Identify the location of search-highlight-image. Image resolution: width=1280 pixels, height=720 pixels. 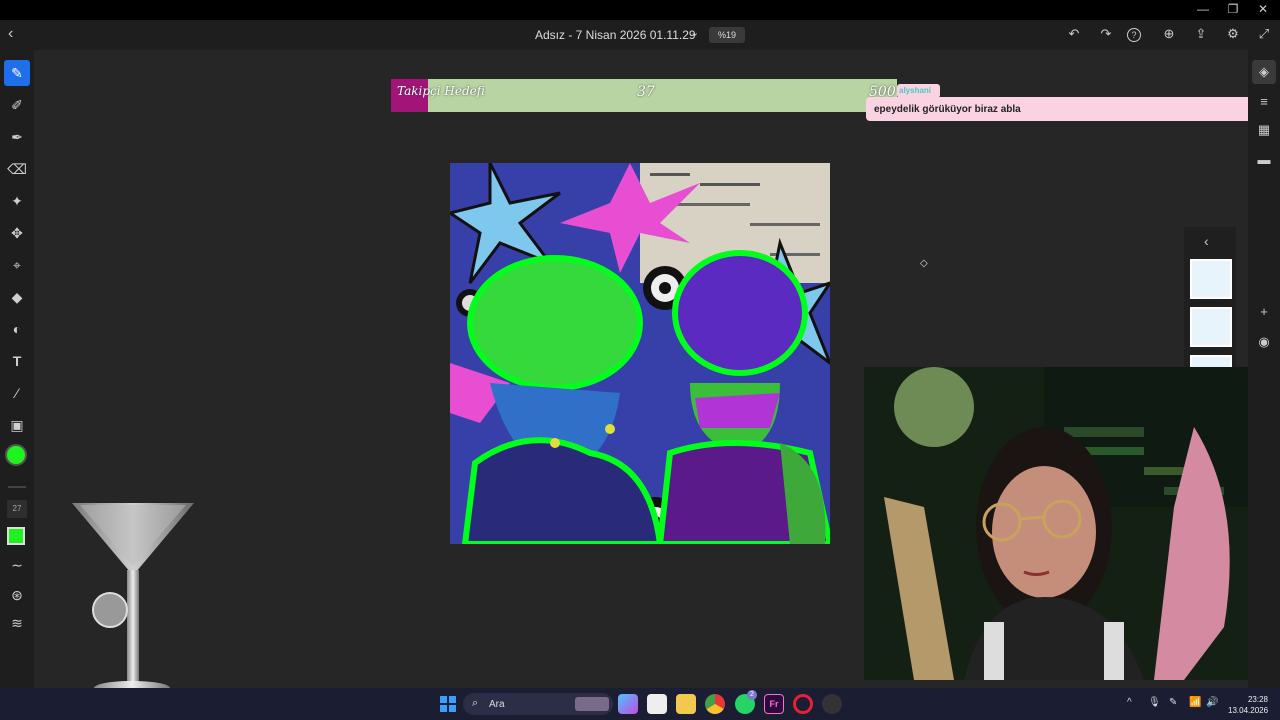
(592, 704).